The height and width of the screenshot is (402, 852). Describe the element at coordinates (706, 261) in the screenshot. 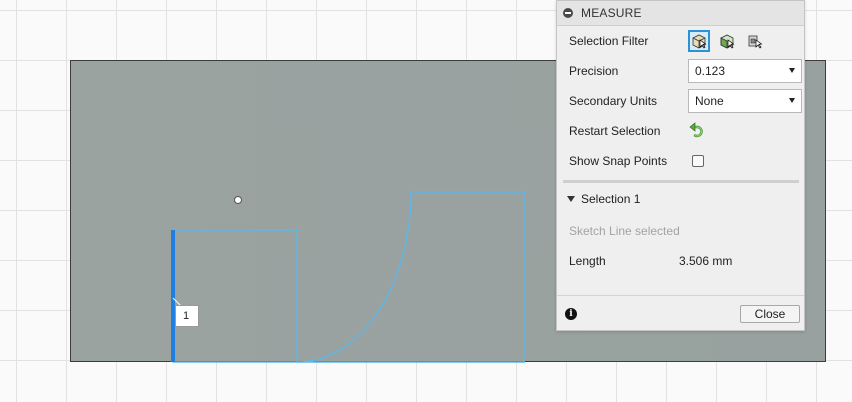

I see `length-value: 3.506 mm` at that location.